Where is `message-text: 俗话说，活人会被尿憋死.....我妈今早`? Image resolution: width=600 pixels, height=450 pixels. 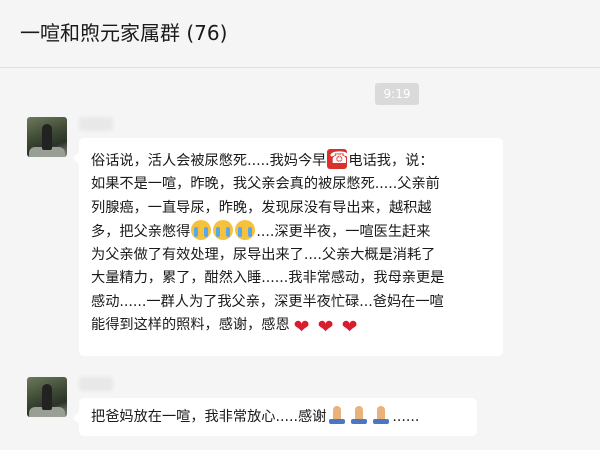
message-text: 俗话说，活人会被尿憋死.....我妈今早 is located at coordinates (209, 161).